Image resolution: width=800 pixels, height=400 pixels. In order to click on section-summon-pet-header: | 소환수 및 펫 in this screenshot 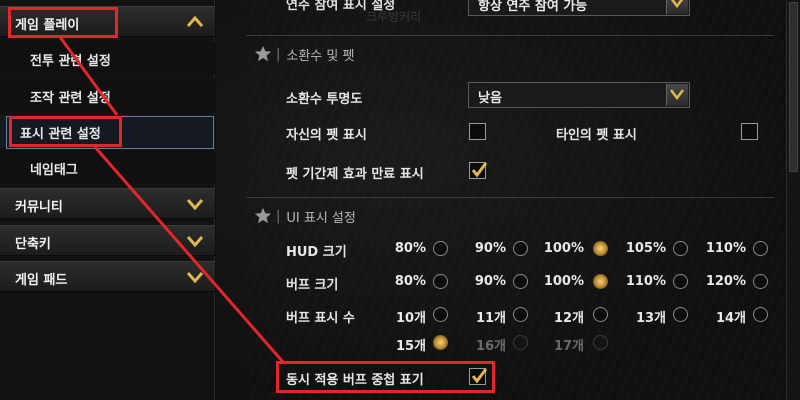, I will do `click(304, 54)`.